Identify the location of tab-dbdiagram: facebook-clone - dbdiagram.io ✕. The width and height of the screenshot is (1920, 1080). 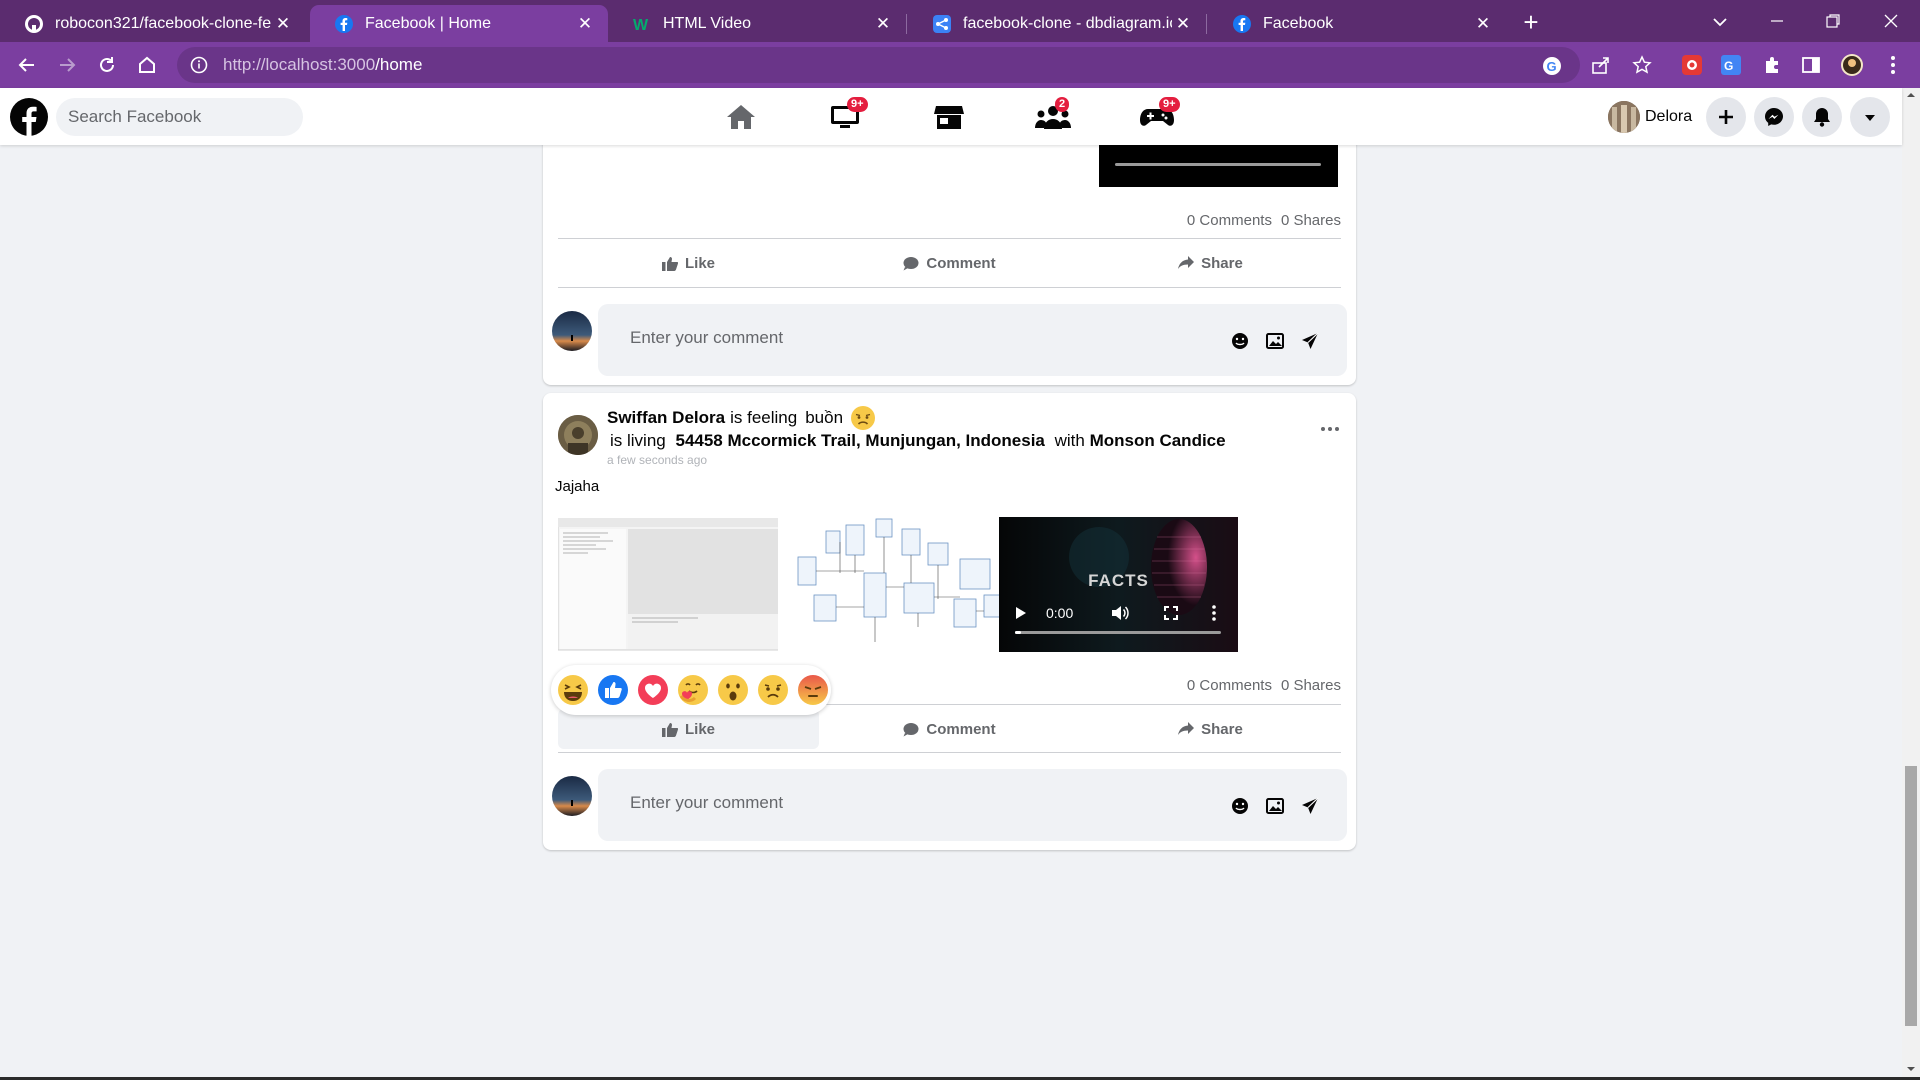
(1057, 23).